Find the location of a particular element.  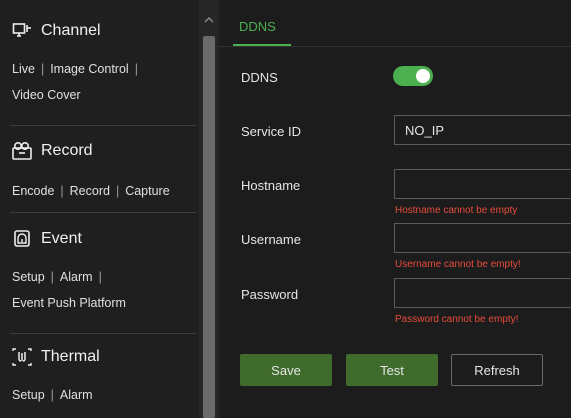

channel-header: Channel is located at coordinates (99, 31).